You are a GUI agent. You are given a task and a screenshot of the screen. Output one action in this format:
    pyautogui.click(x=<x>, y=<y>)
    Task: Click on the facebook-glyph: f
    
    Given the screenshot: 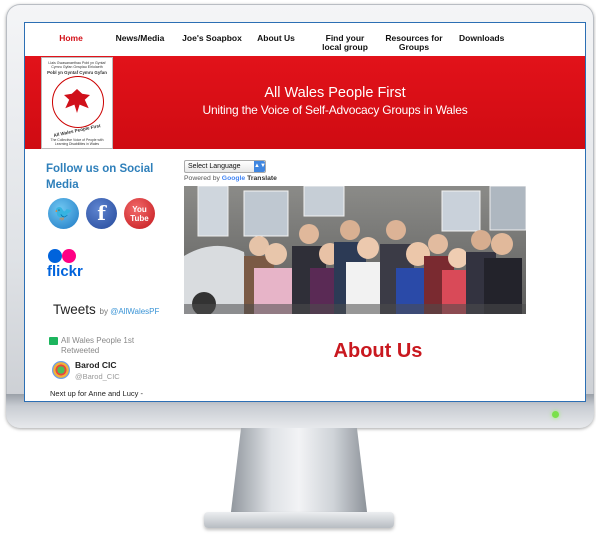 What is the action you would take?
    pyautogui.click(x=101, y=213)
    